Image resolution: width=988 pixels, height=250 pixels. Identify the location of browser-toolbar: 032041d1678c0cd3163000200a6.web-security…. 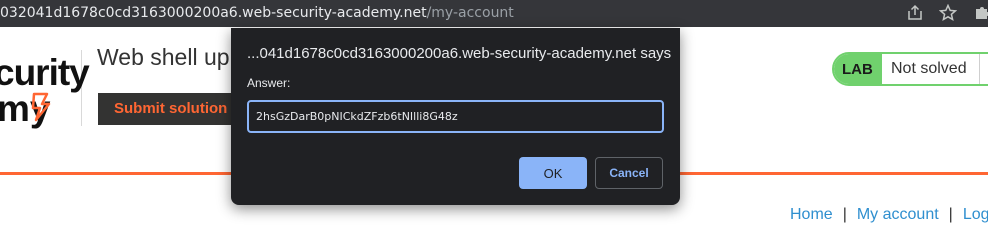
(494, 13).